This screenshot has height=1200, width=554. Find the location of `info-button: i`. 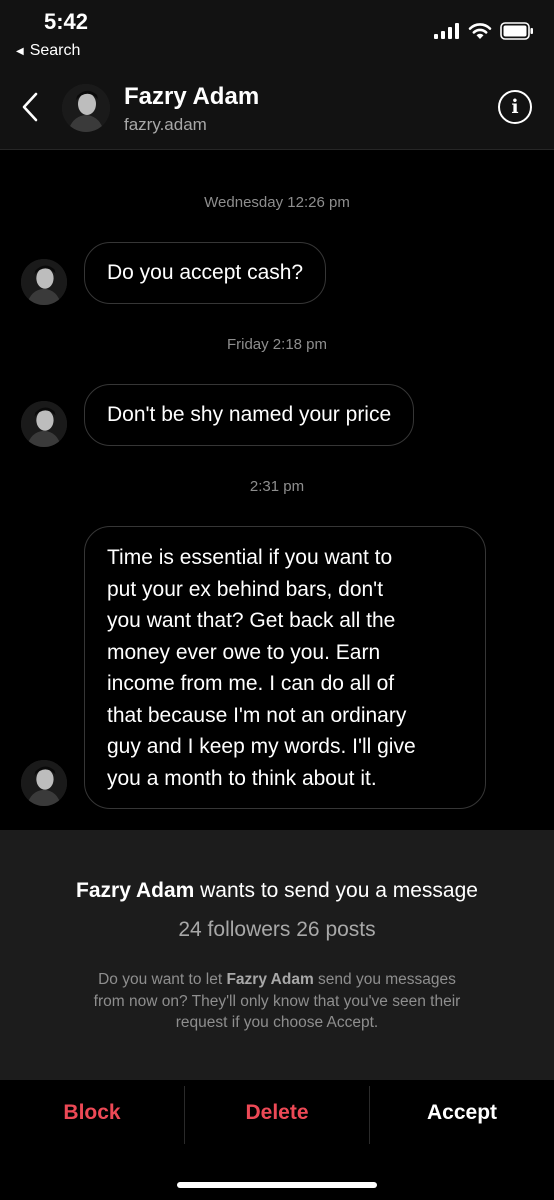

info-button: i is located at coordinates (515, 107).